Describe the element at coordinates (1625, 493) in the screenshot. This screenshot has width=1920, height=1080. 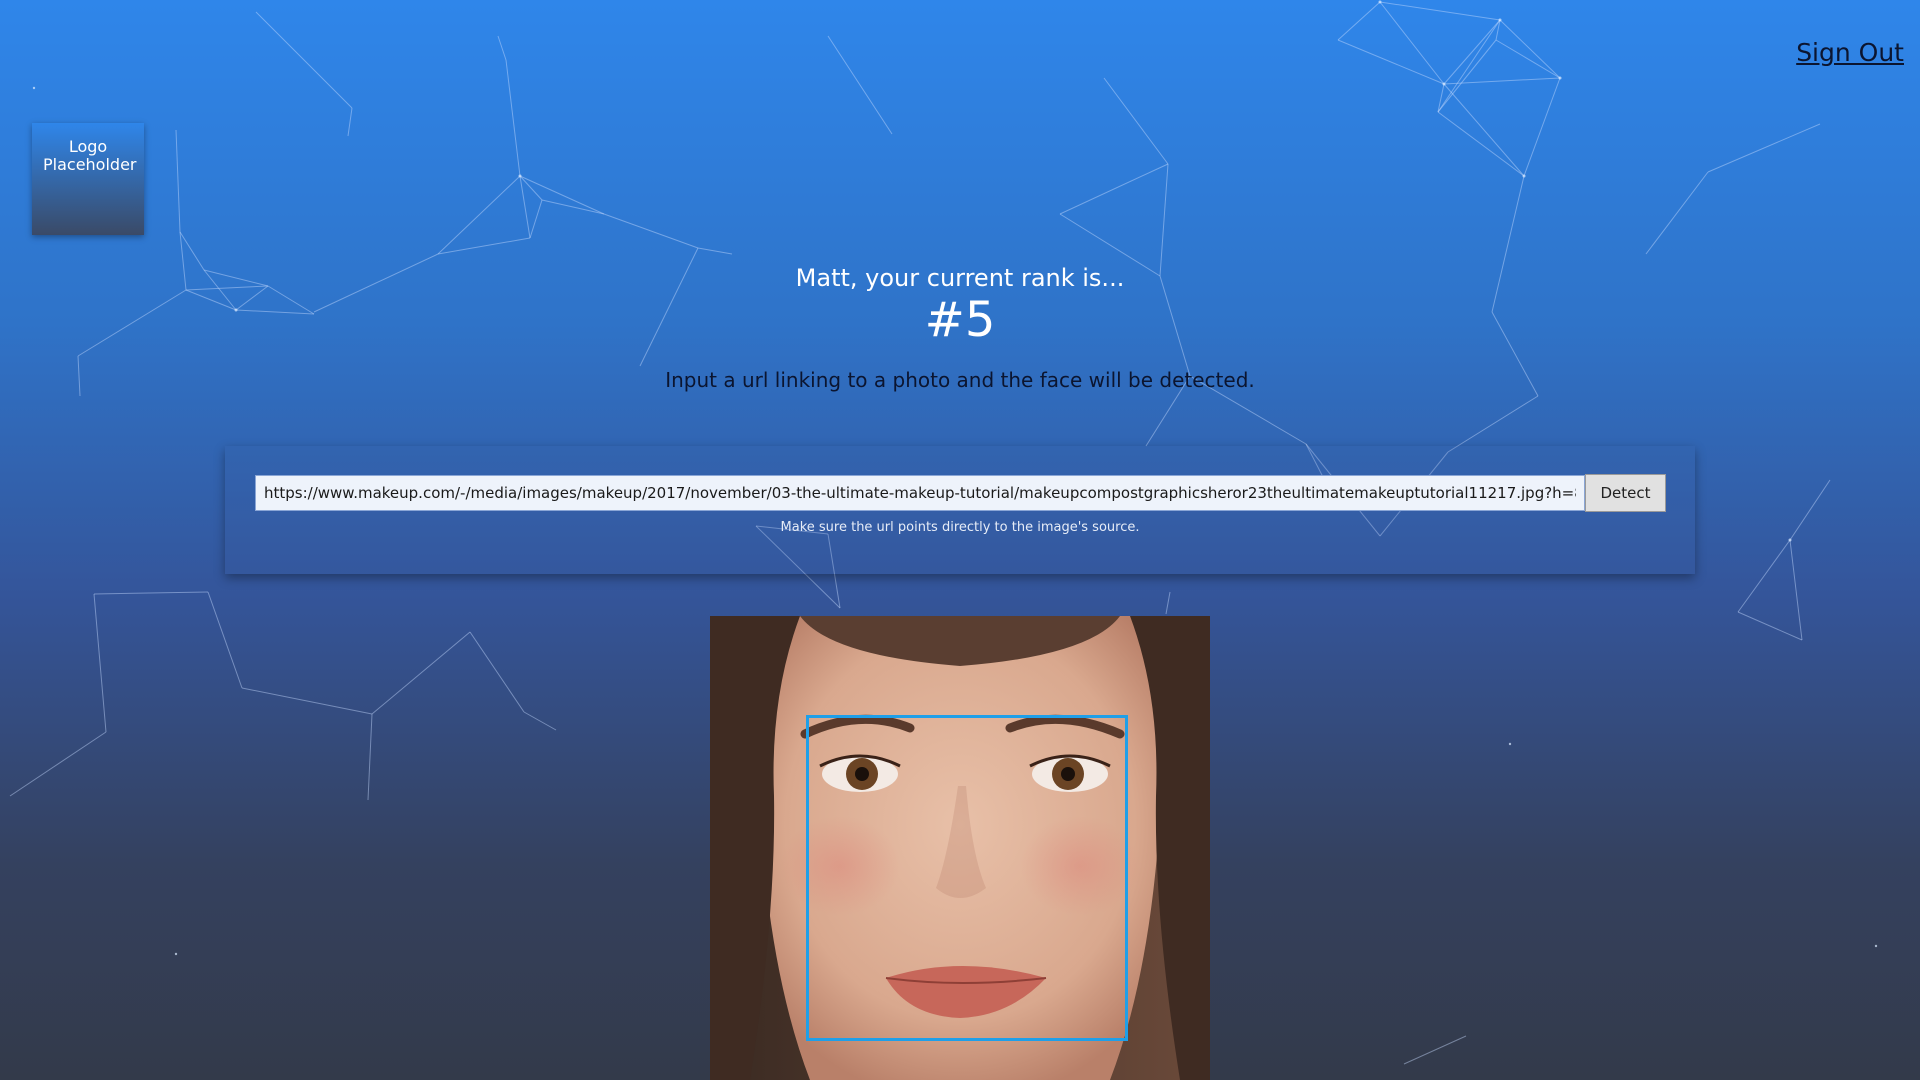
I see `detect-button: Detect` at that location.